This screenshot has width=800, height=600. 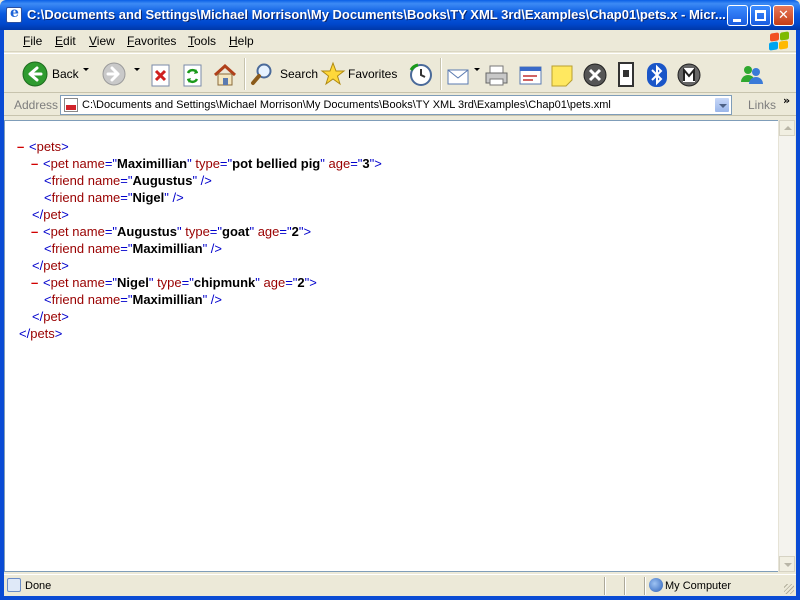 What do you see at coordinates (562, 76) in the screenshot?
I see `note-icon` at bounding box center [562, 76].